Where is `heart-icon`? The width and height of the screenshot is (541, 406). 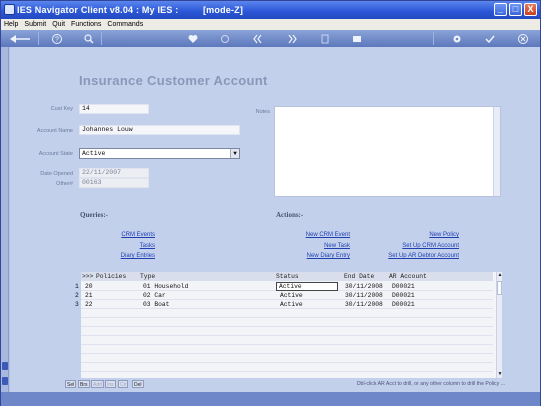 heart-icon is located at coordinates (193, 39).